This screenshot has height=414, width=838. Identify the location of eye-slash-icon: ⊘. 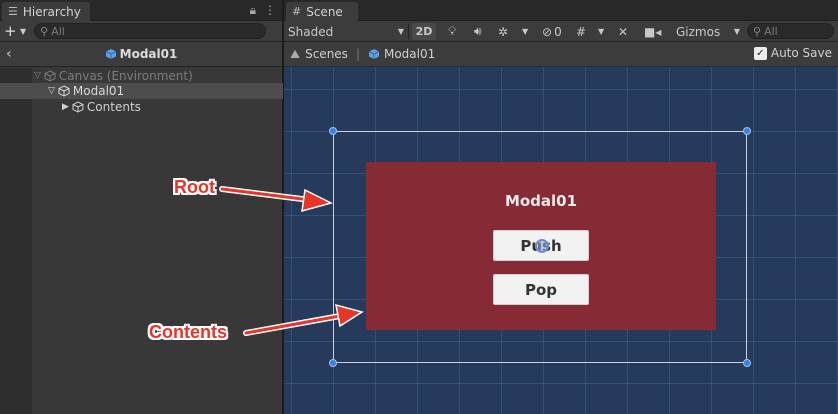
(547, 31).